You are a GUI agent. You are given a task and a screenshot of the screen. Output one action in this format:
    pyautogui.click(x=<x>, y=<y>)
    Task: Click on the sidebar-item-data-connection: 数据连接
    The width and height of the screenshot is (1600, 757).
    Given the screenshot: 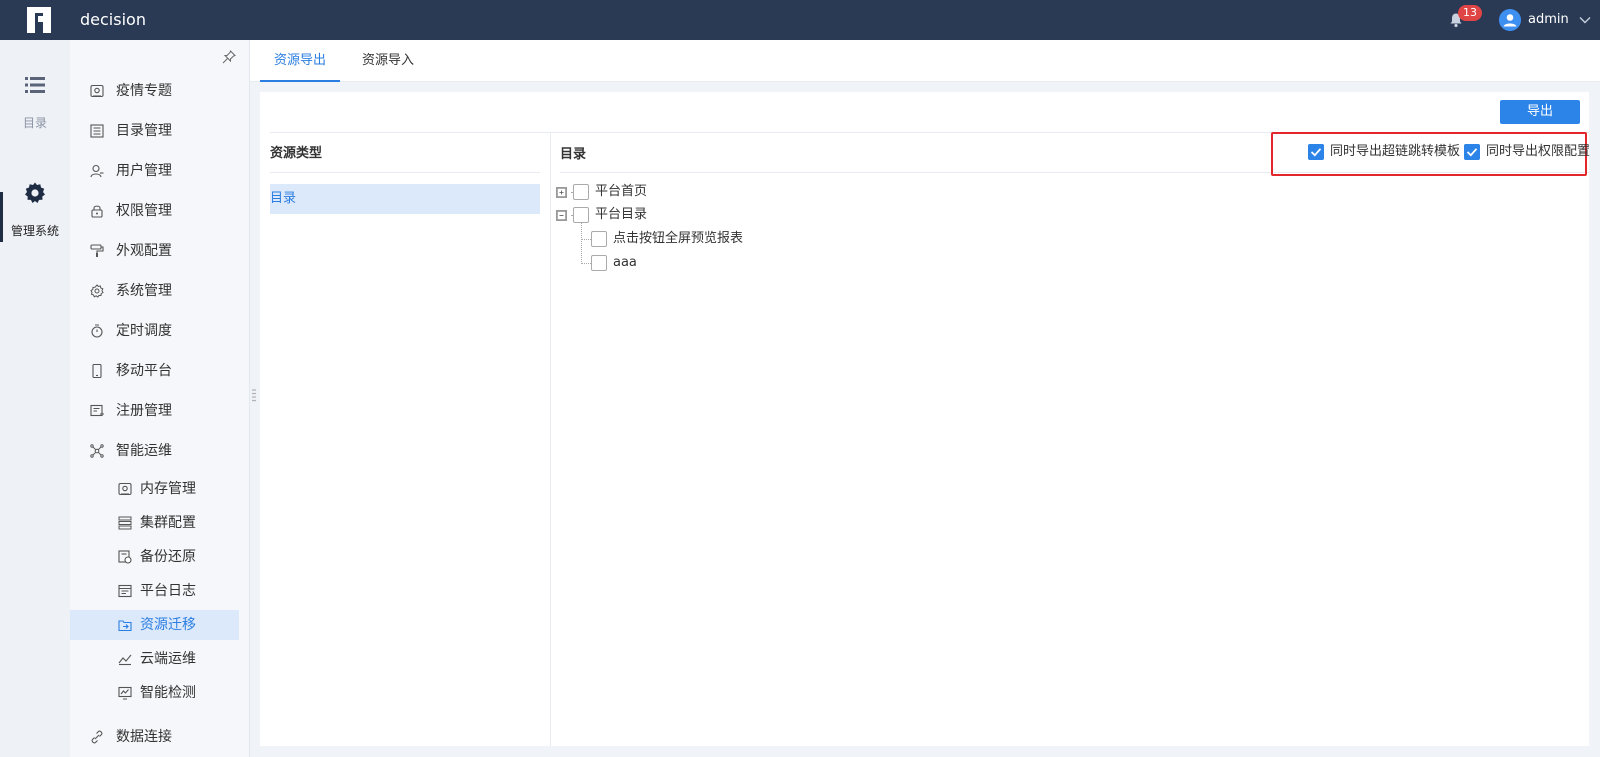 What is the action you would take?
    pyautogui.click(x=159, y=737)
    